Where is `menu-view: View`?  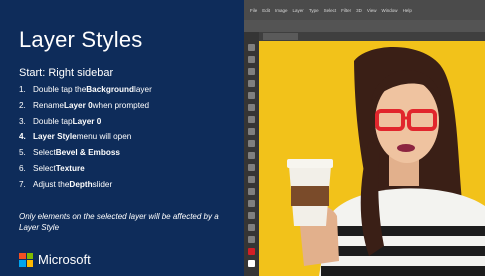 menu-view: View is located at coordinates (372, 10).